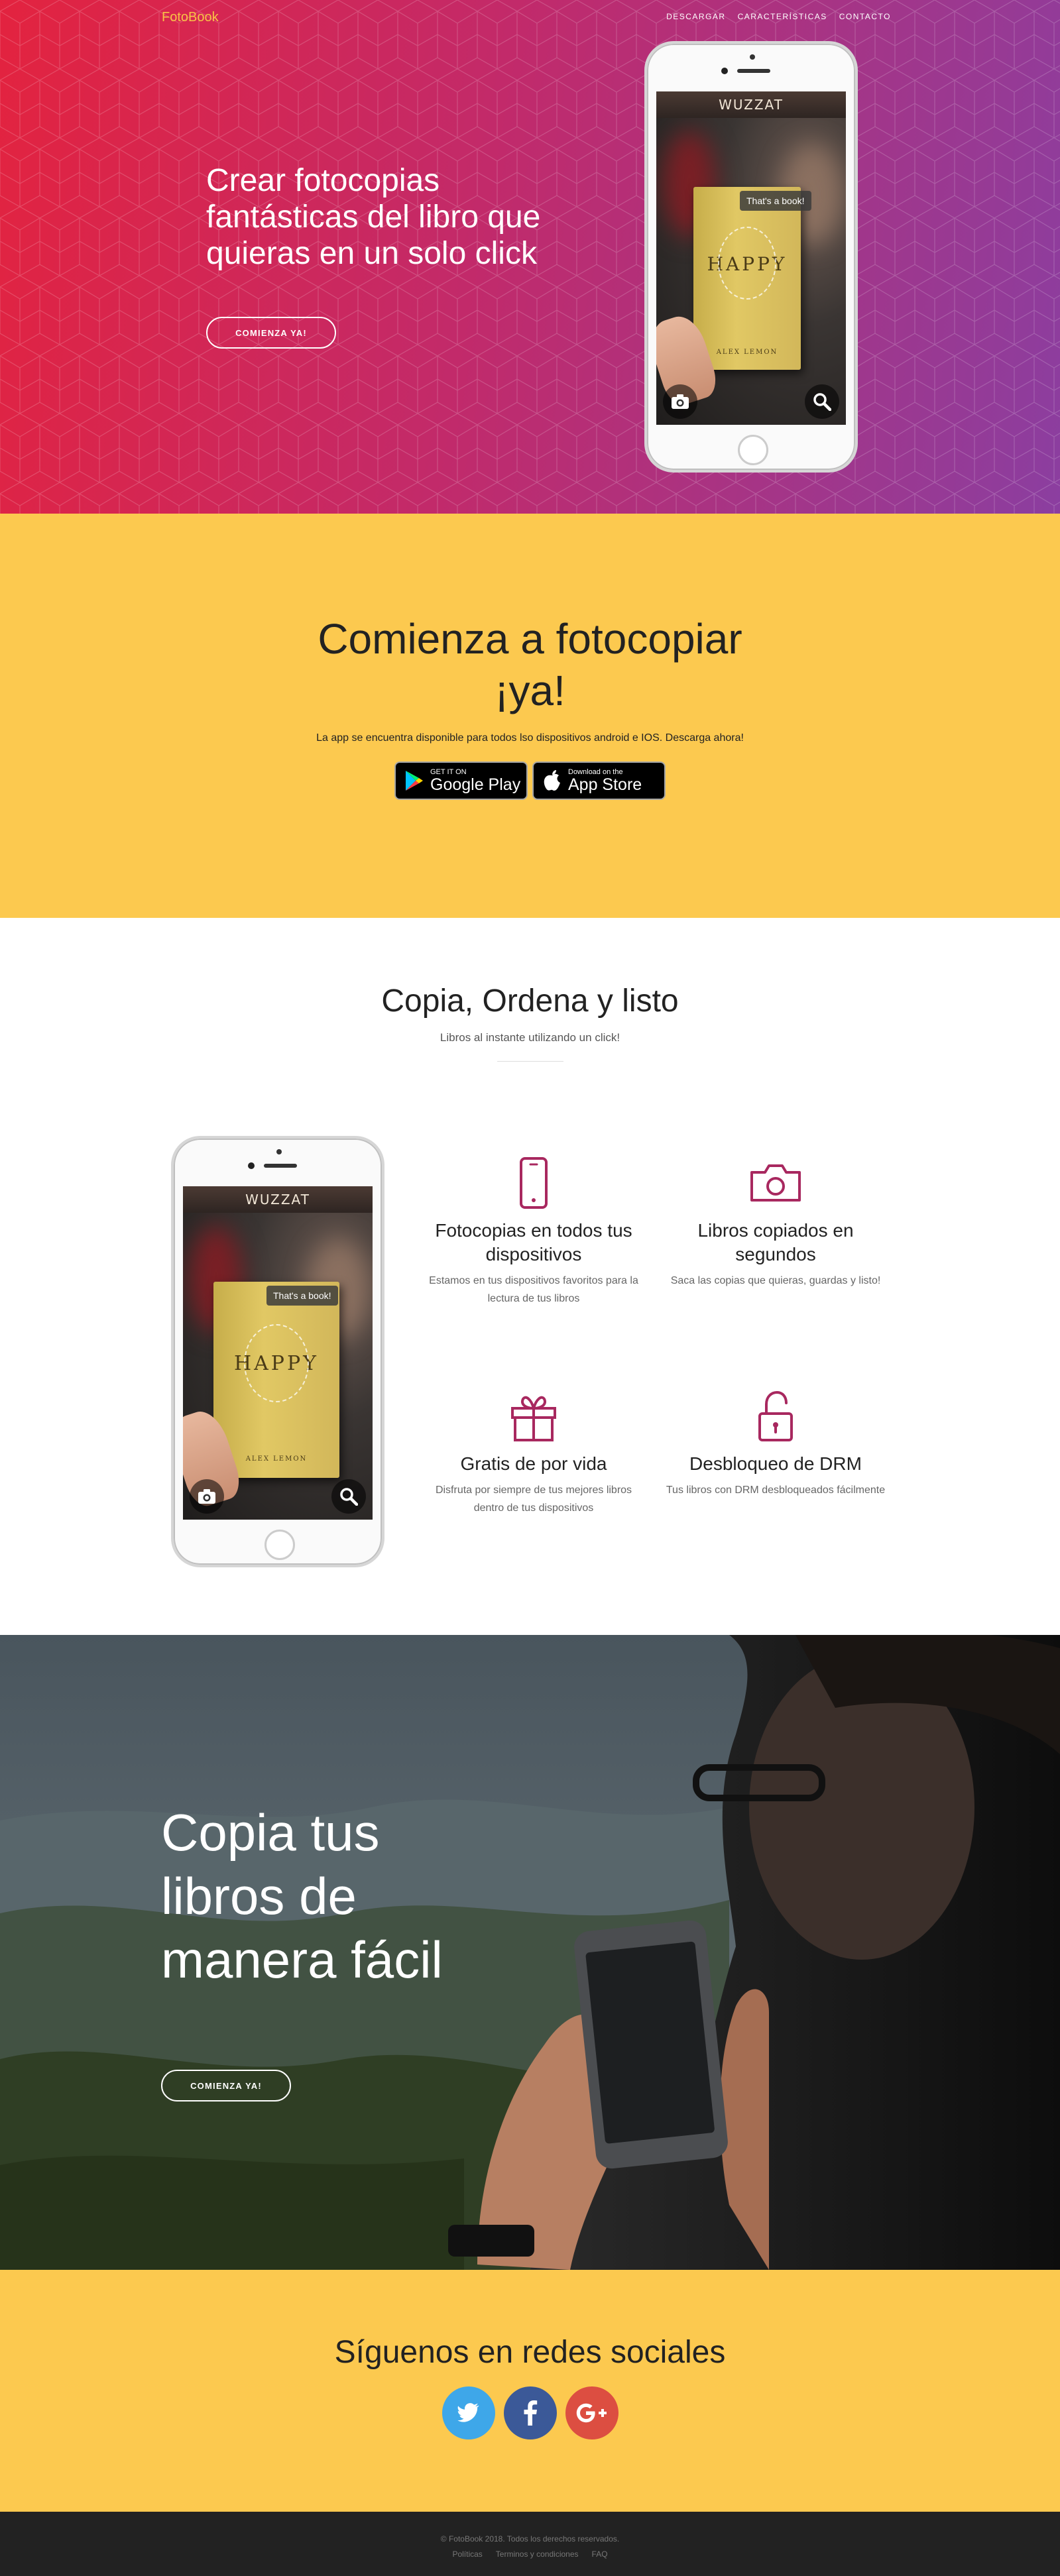  I want to click on social-section: Síguenos en redes sociales, so click(530, 2391).